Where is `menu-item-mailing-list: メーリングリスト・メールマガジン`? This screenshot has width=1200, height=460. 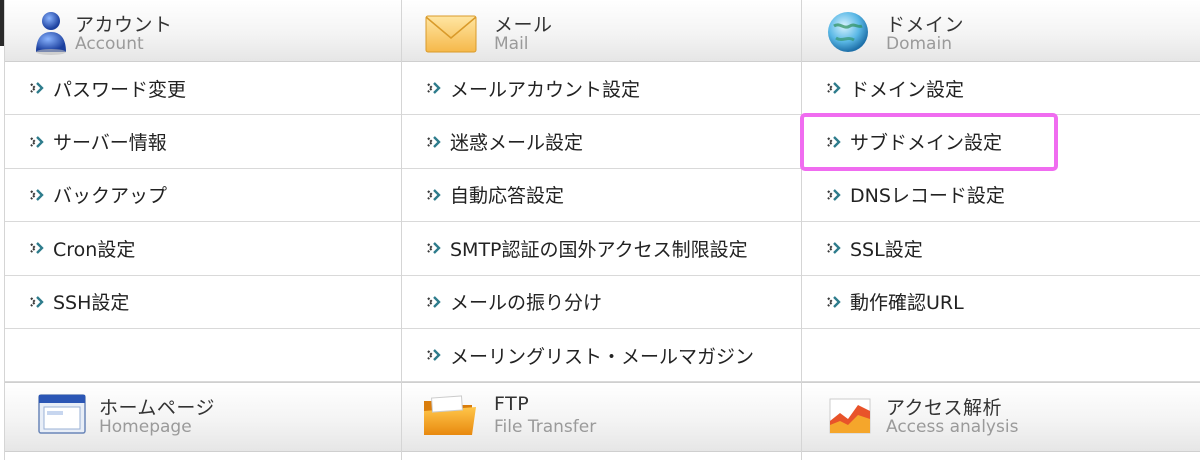
menu-item-mailing-list: メーリングリスト・メールマガジン is located at coordinates (601, 356).